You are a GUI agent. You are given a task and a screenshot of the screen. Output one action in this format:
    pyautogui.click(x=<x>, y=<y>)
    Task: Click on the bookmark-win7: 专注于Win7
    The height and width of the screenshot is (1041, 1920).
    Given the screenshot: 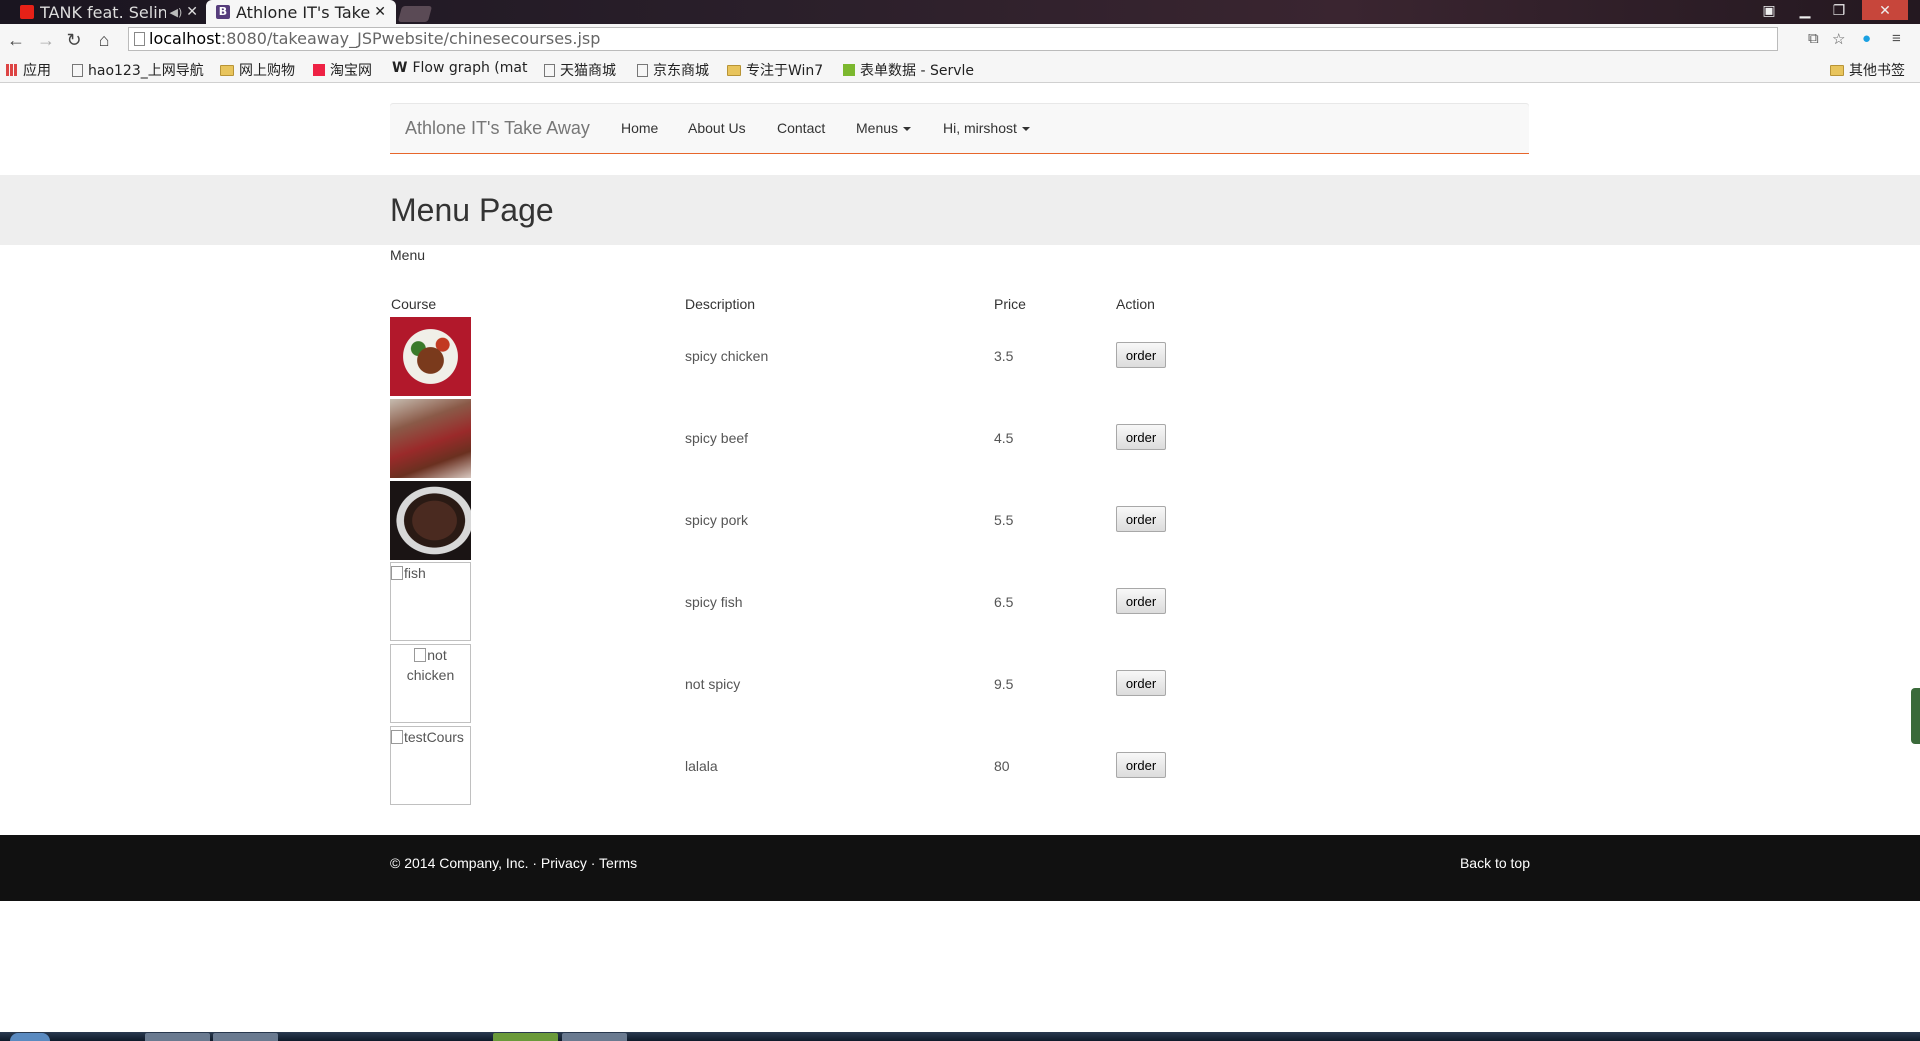 What is the action you would take?
    pyautogui.click(x=775, y=70)
    